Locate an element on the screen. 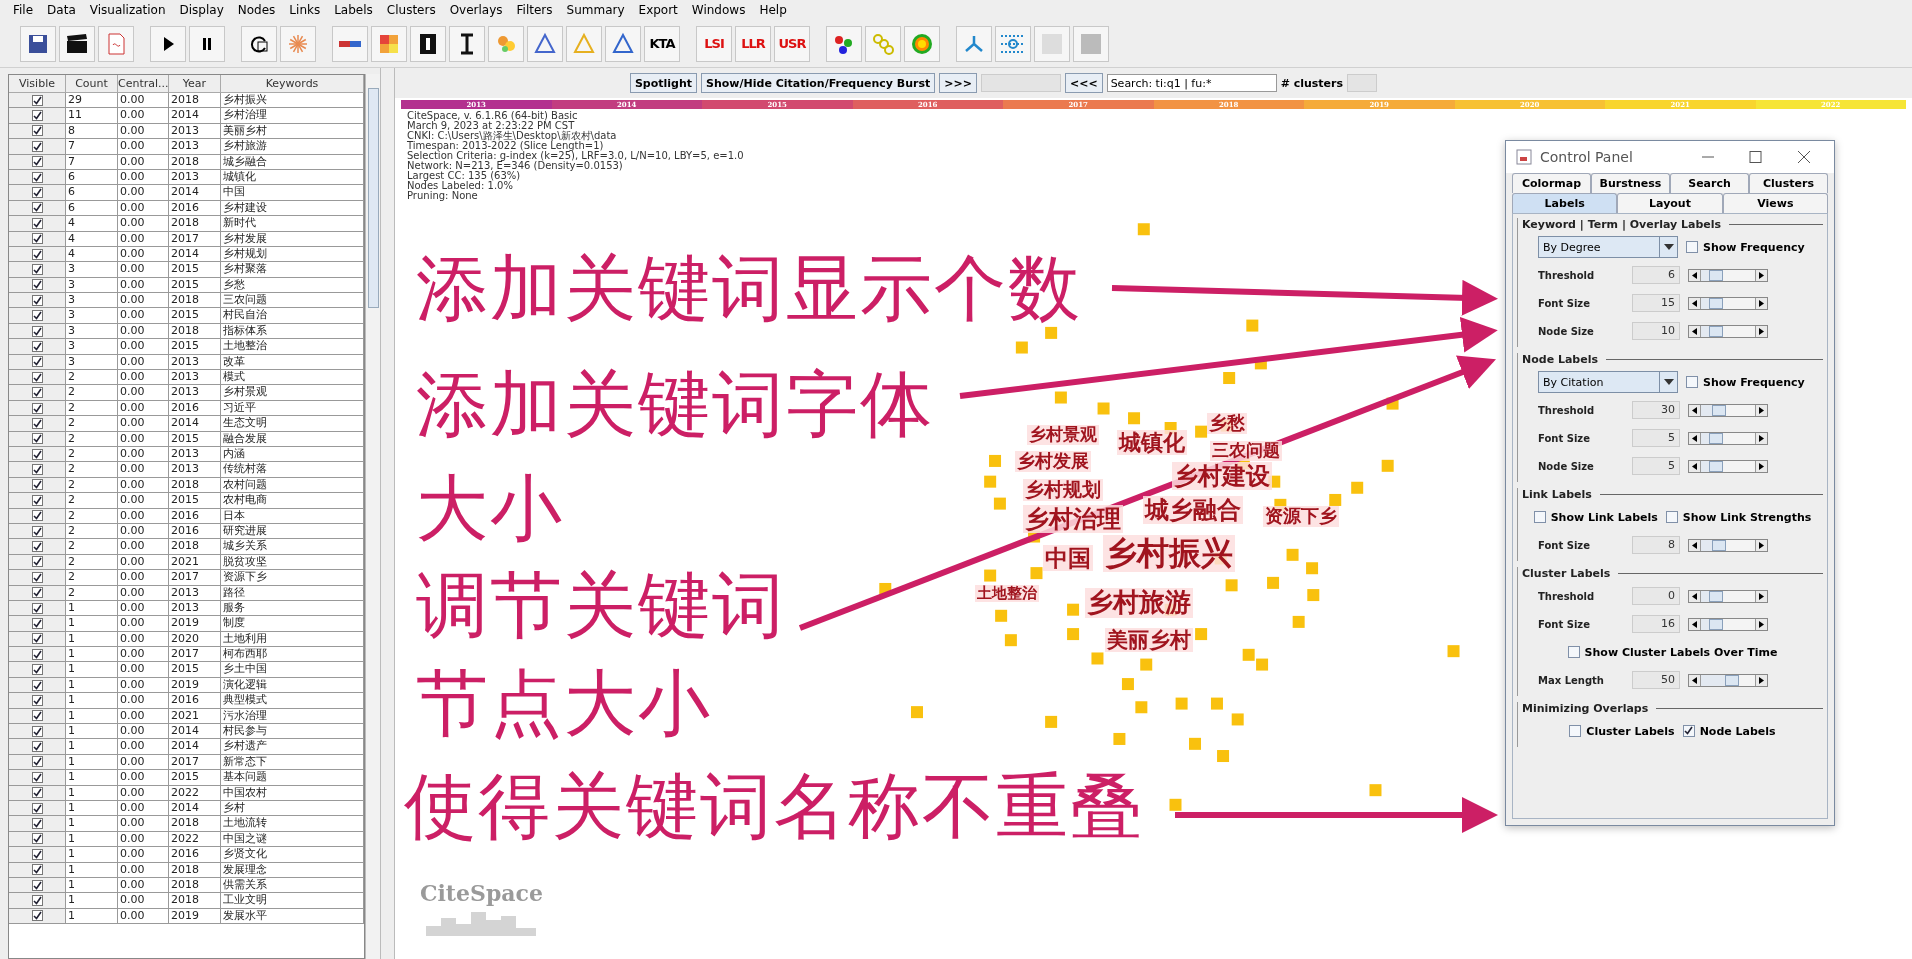 The image size is (1912, 959). column-header: Keywords is located at coordinates (292, 84).